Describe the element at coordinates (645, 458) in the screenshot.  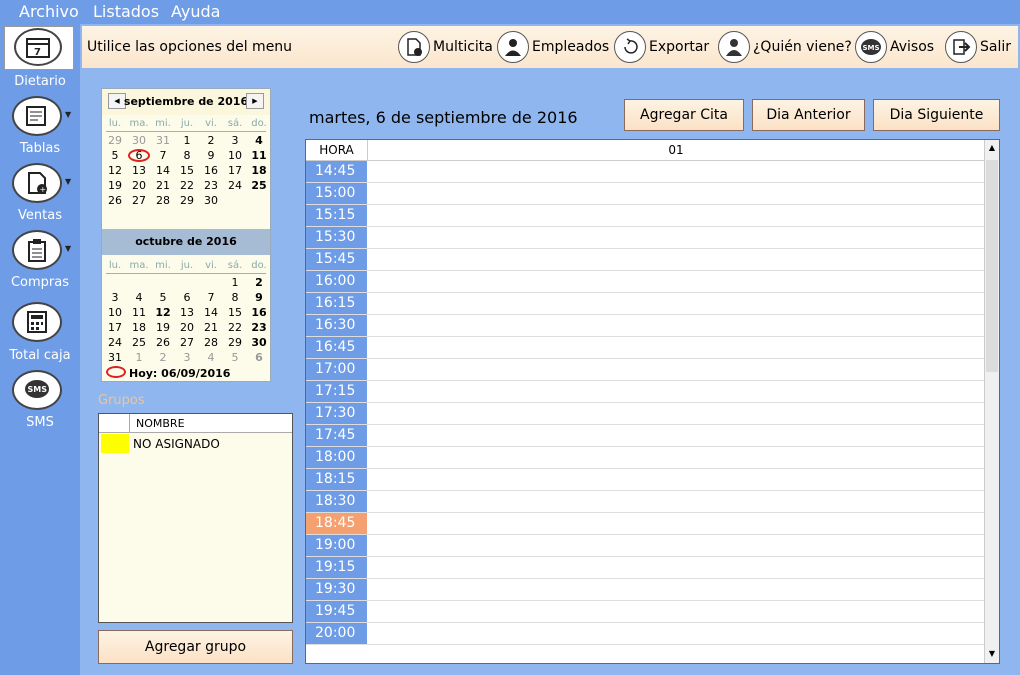
I see `time-slot-row: 18:00` at that location.